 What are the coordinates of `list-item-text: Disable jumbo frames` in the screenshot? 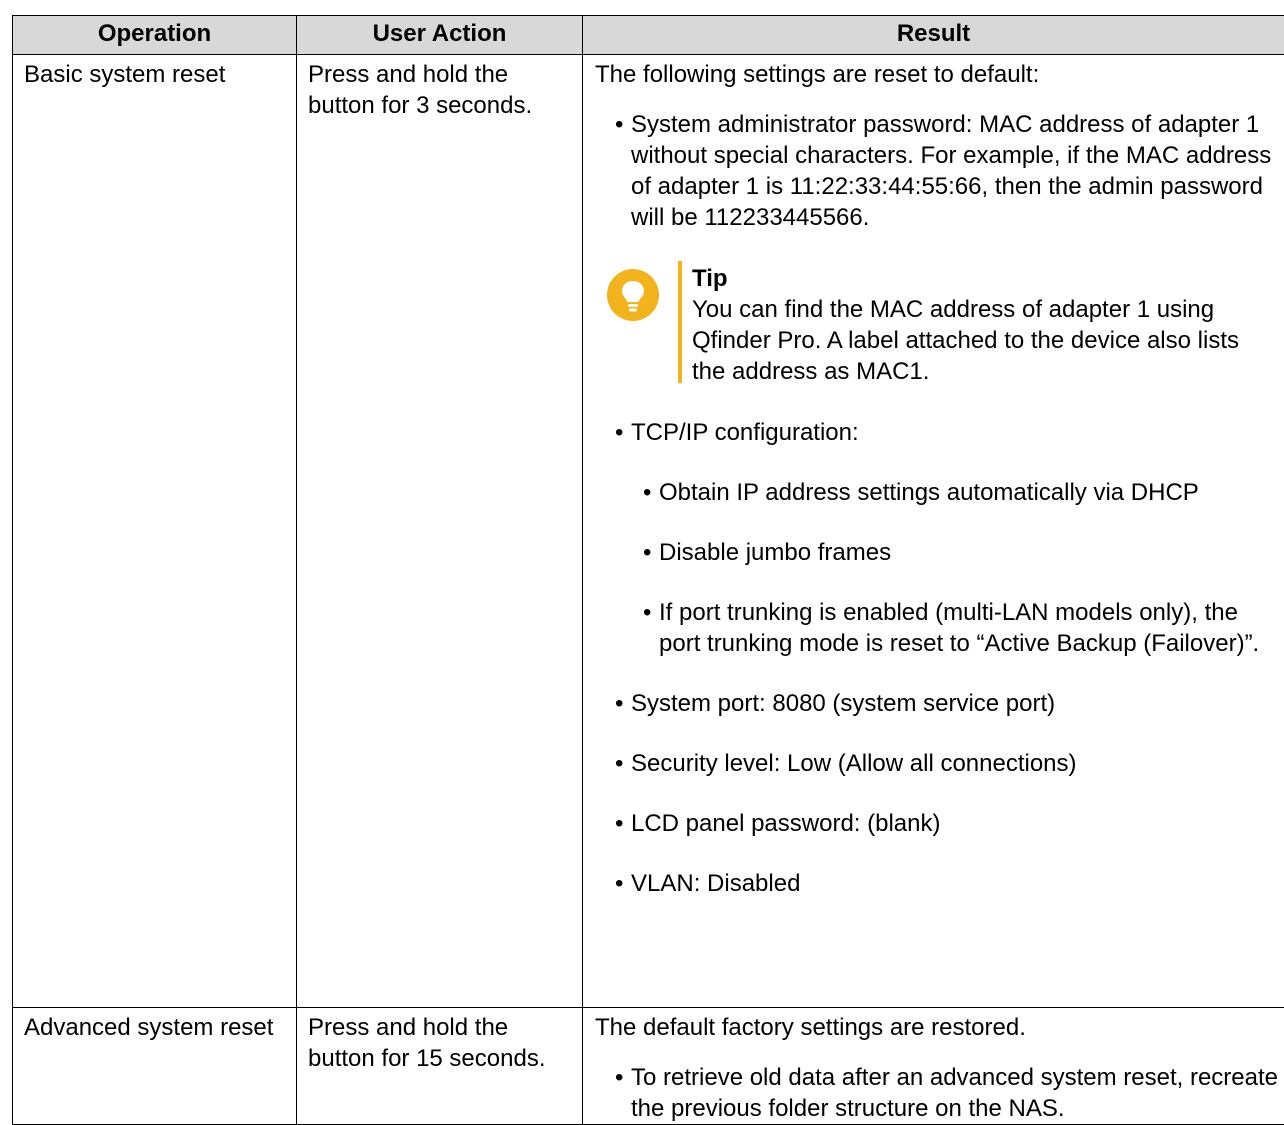 It's located at (775, 552).